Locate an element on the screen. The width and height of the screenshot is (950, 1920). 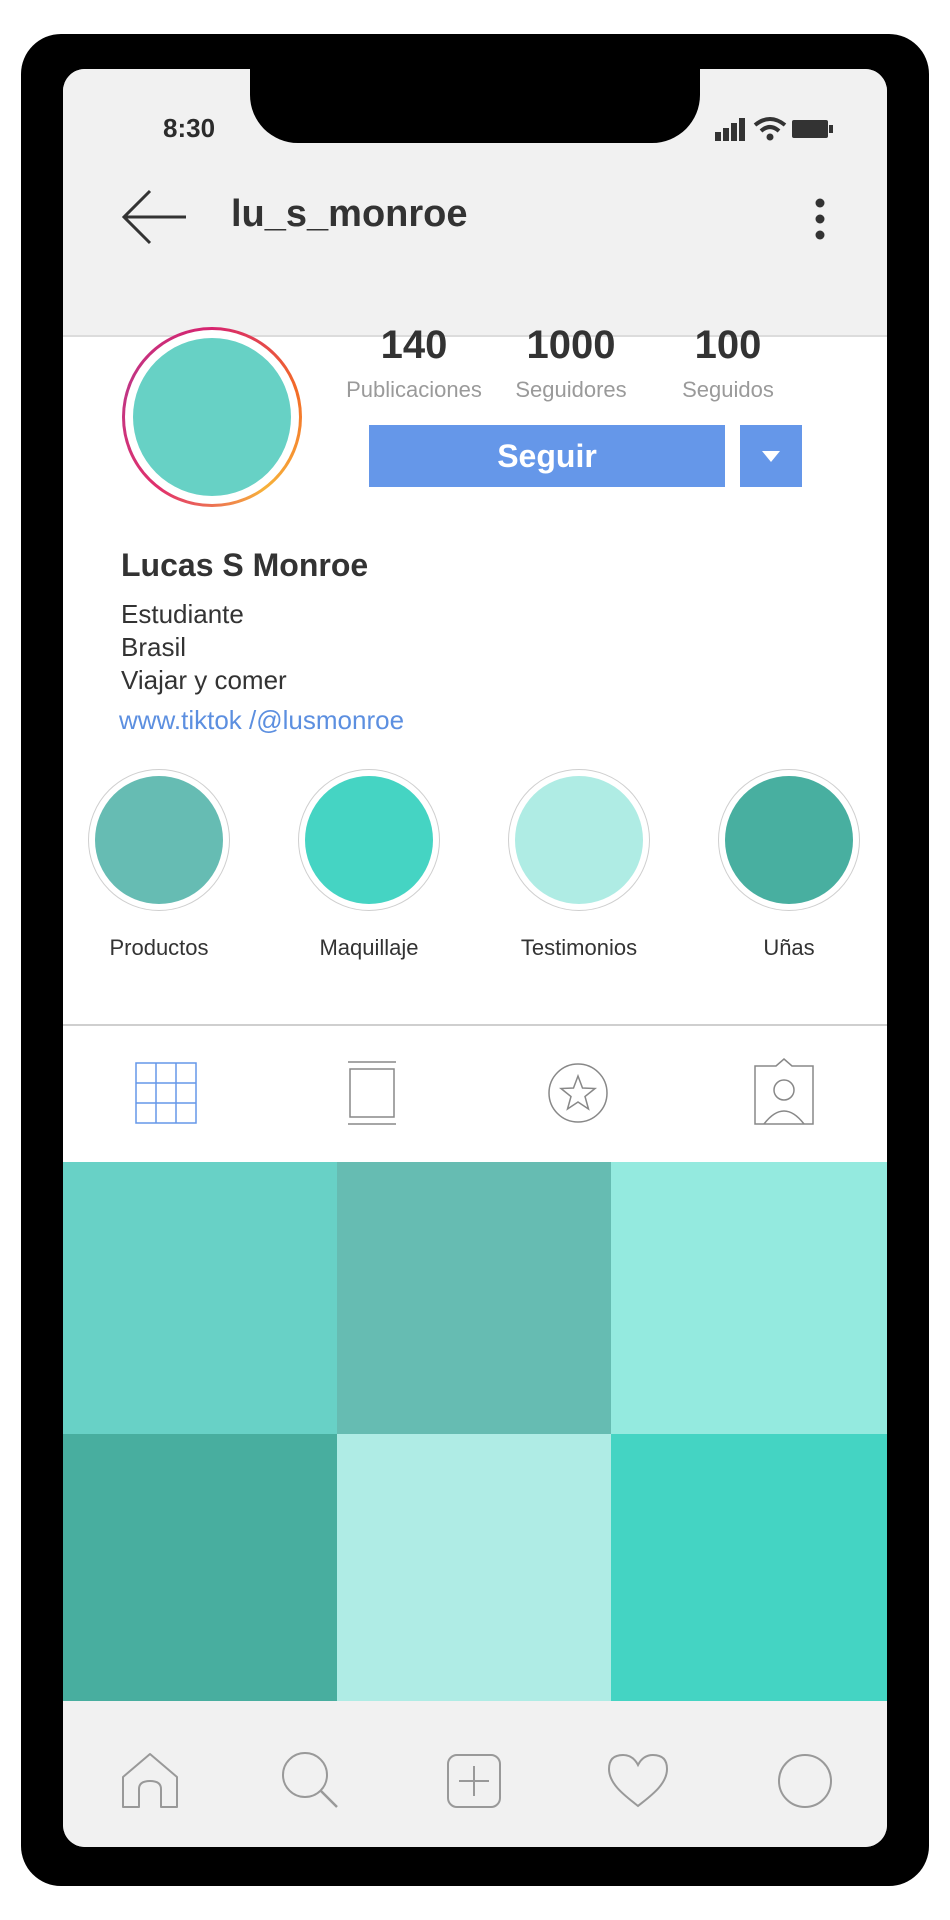
profile-username: lu_s_monroe is located at coordinates (349, 214).